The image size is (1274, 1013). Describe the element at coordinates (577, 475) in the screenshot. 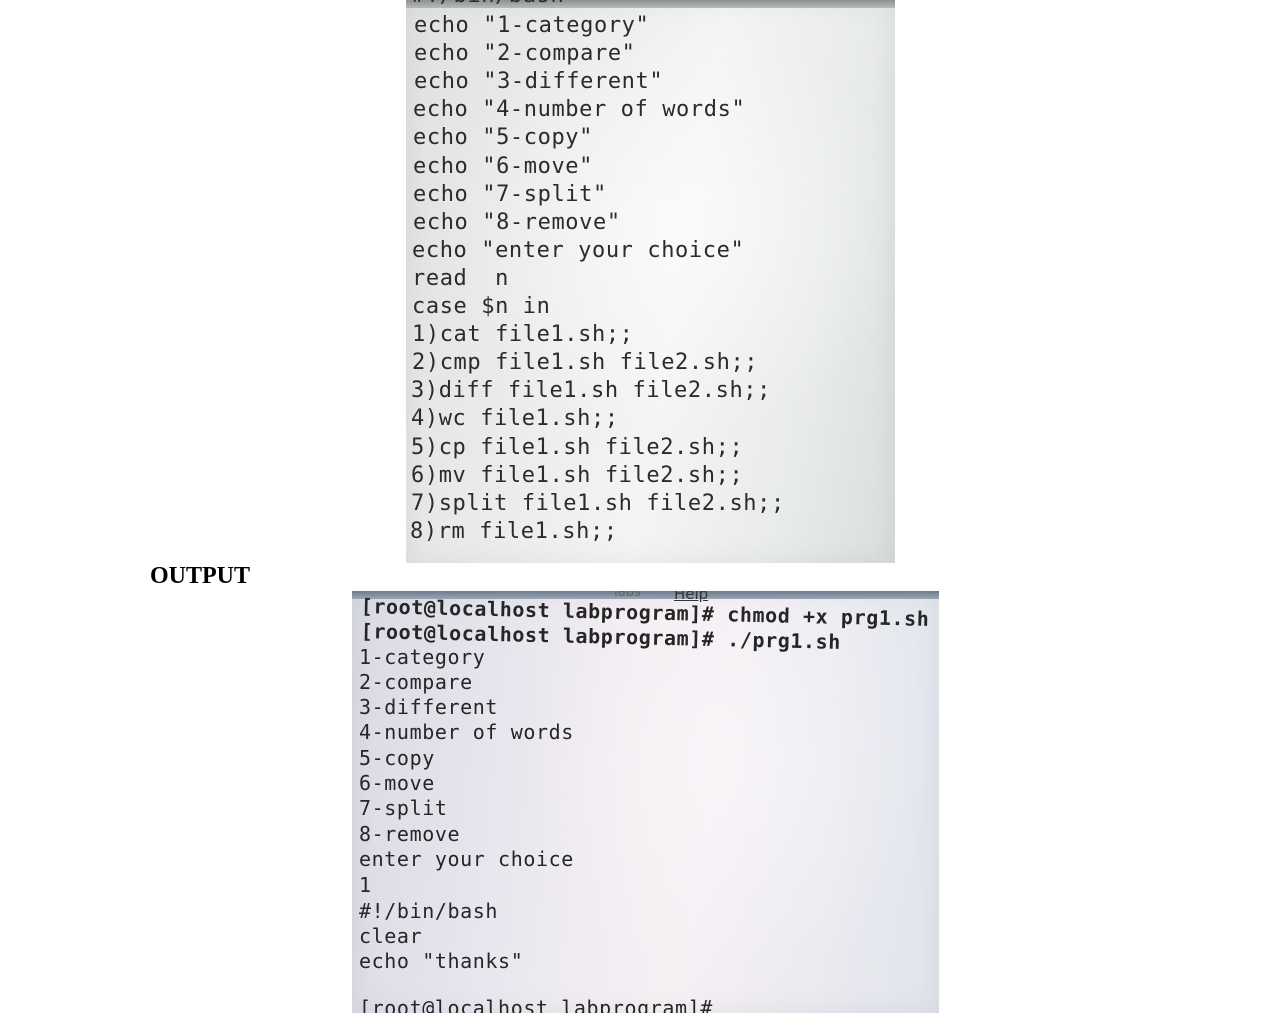

I see `code-line: 6)mv file1.sh file2.sh;;` at that location.